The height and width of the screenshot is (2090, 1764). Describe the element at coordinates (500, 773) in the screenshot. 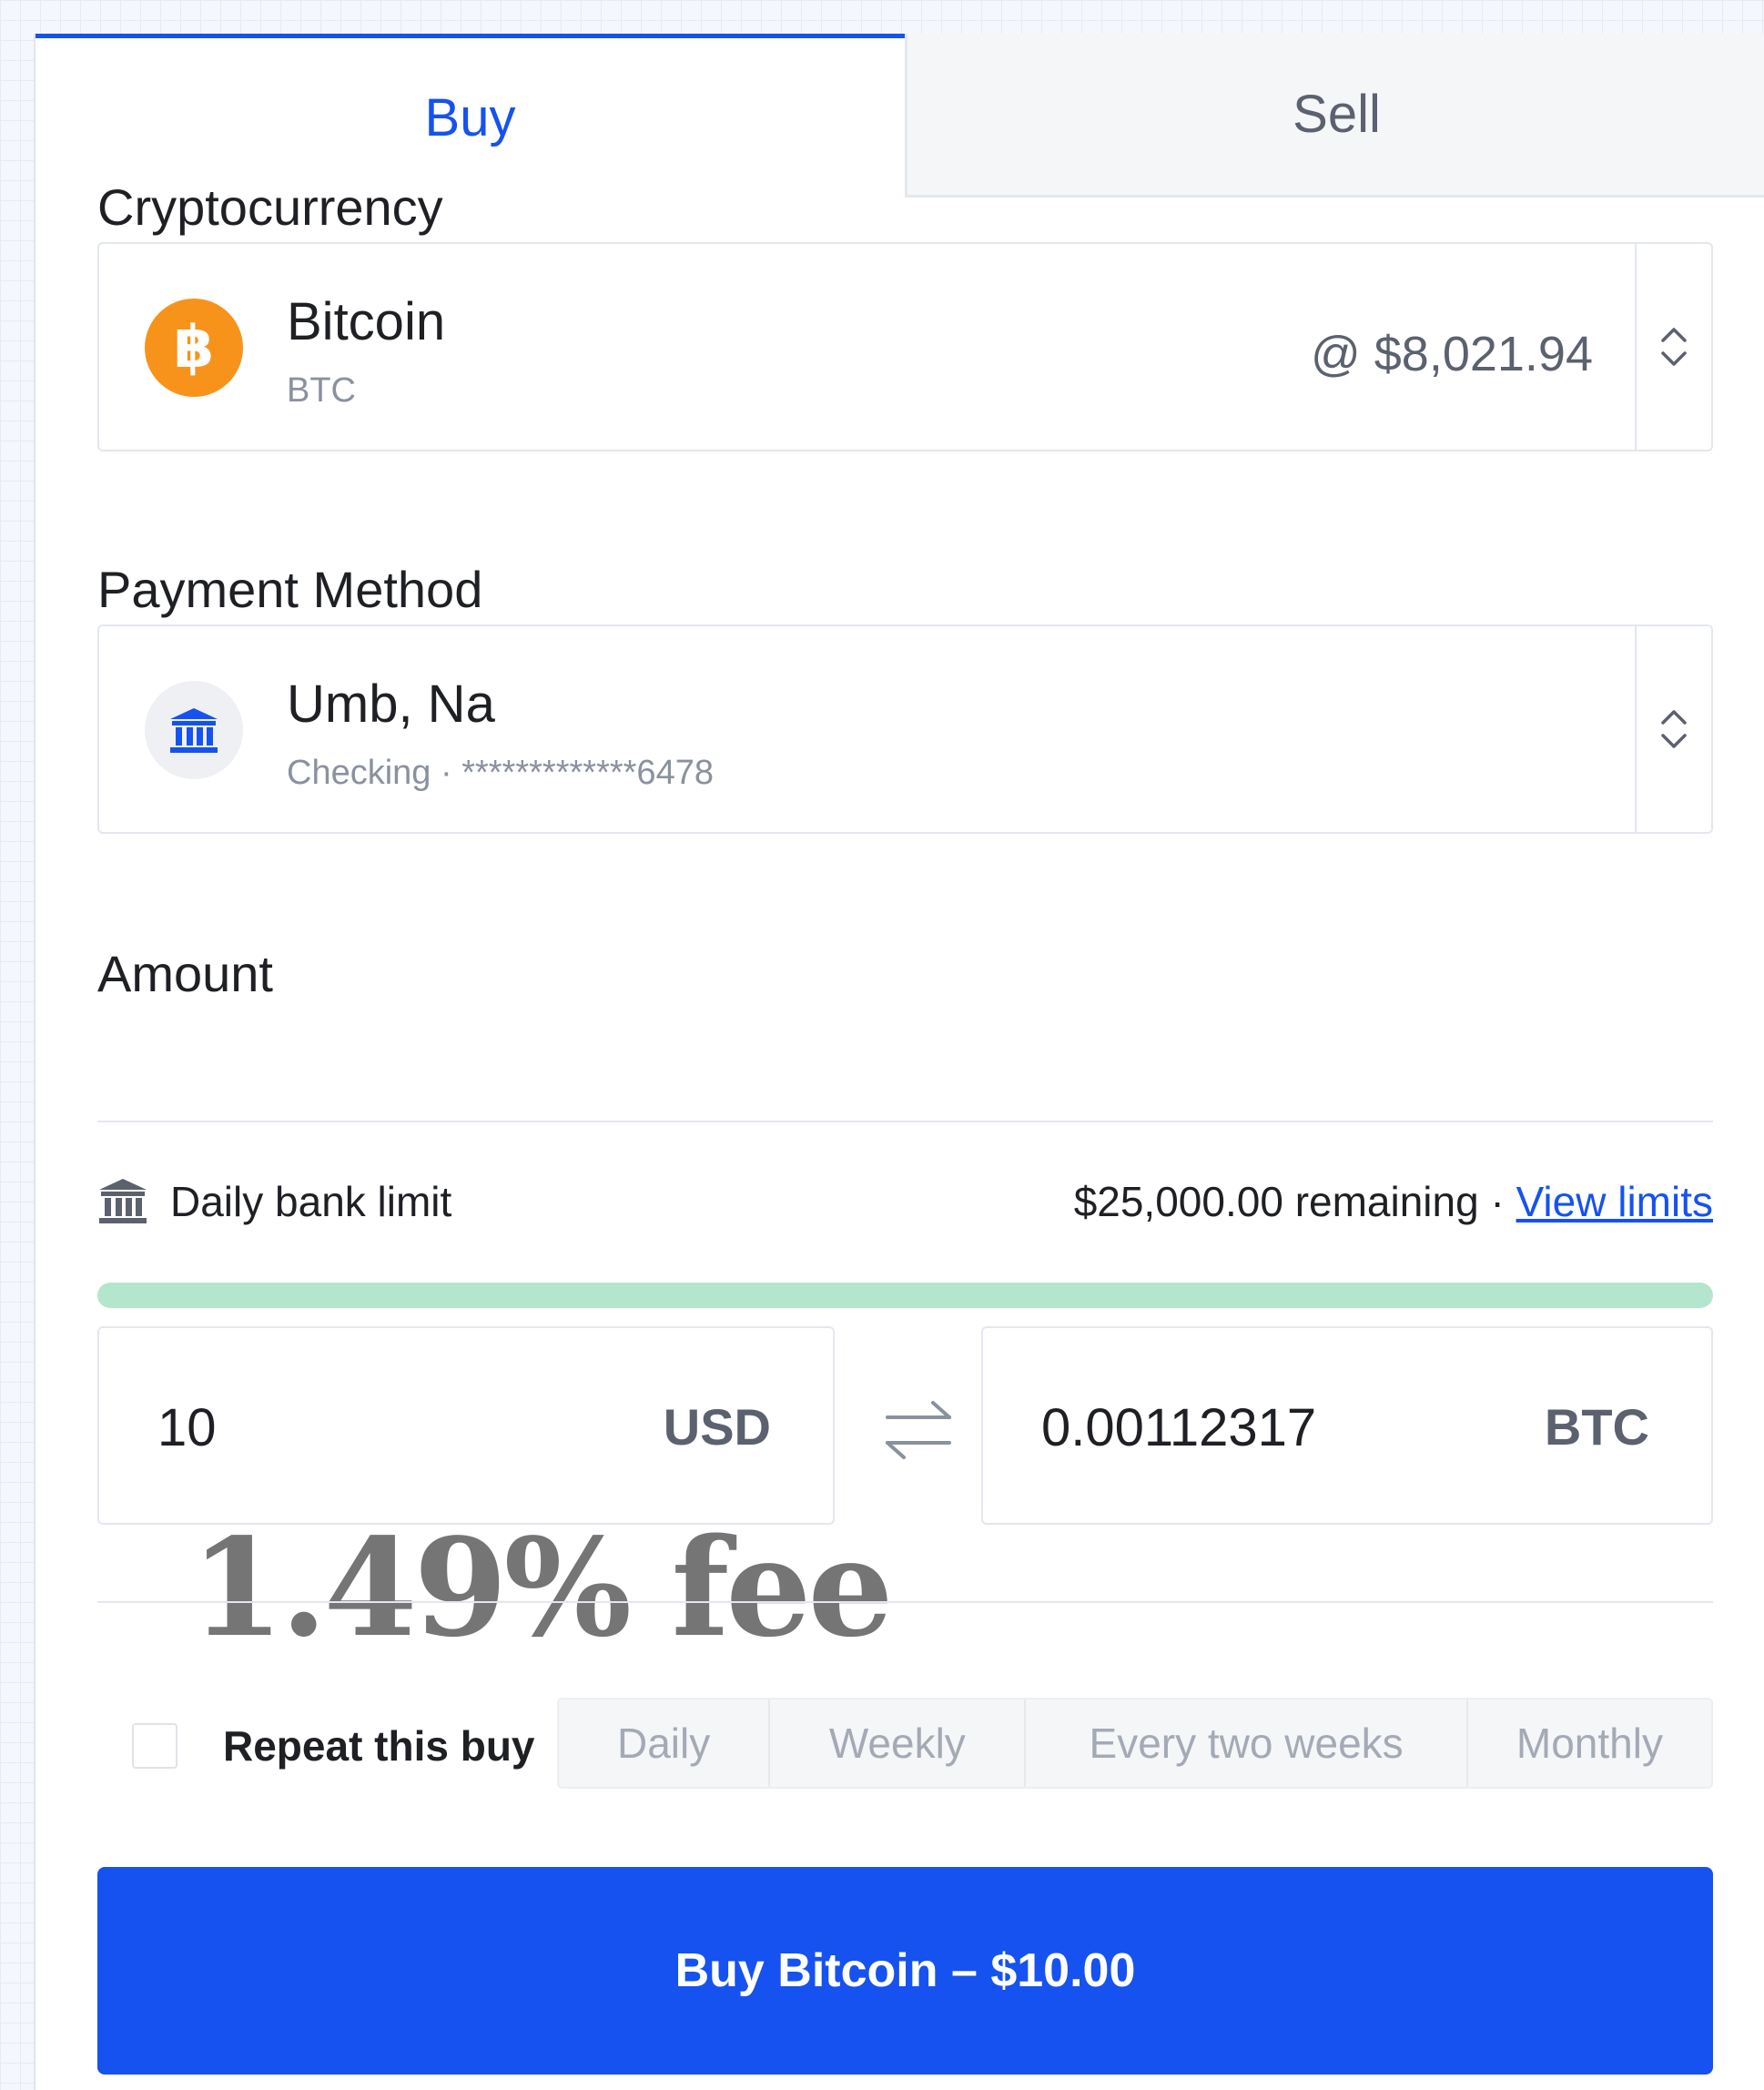

I see `payment-account: Checking · *************6478` at that location.